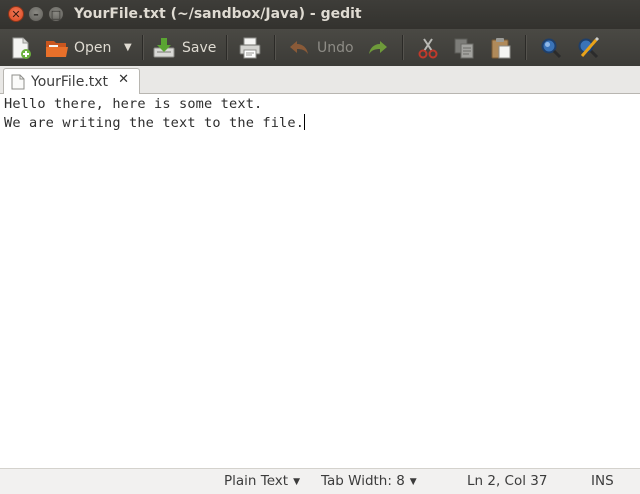  I want to click on find-button, so click(551, 47).